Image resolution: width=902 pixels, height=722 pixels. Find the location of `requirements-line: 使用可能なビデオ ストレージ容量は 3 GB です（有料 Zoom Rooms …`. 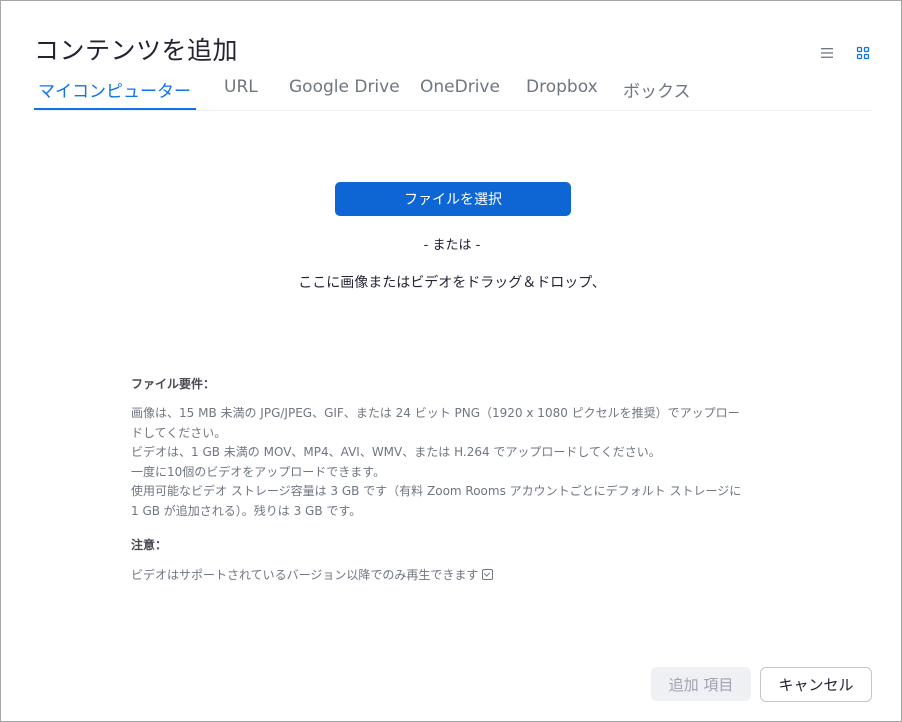

requirements-line: 使用可能なビデオ ストレージ容量は 3 GB です（有料 Zoom Rooms … is located at coordinates (436, 491).